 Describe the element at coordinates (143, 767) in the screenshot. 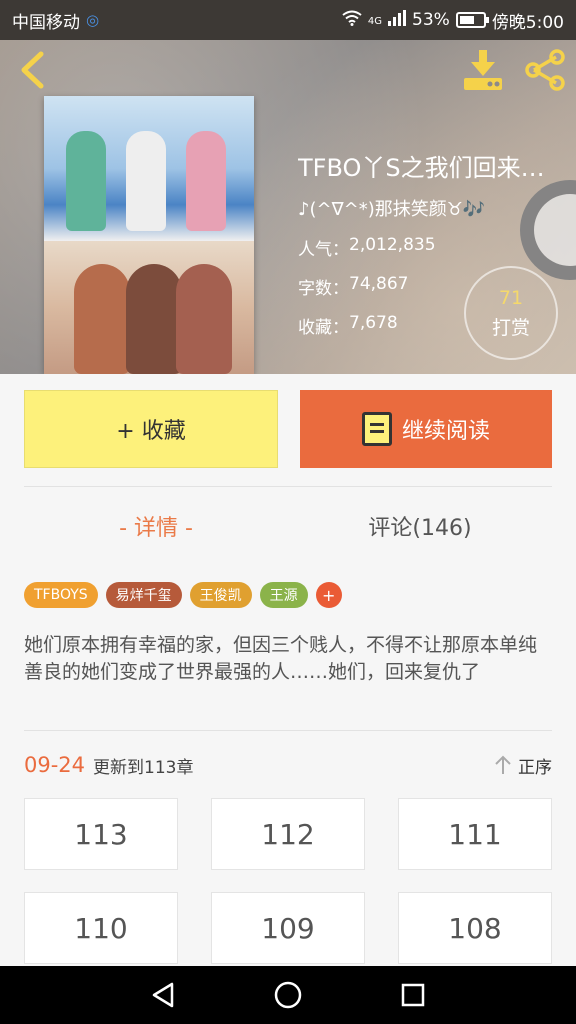

I see `update-text: 更新到113章` at that location.